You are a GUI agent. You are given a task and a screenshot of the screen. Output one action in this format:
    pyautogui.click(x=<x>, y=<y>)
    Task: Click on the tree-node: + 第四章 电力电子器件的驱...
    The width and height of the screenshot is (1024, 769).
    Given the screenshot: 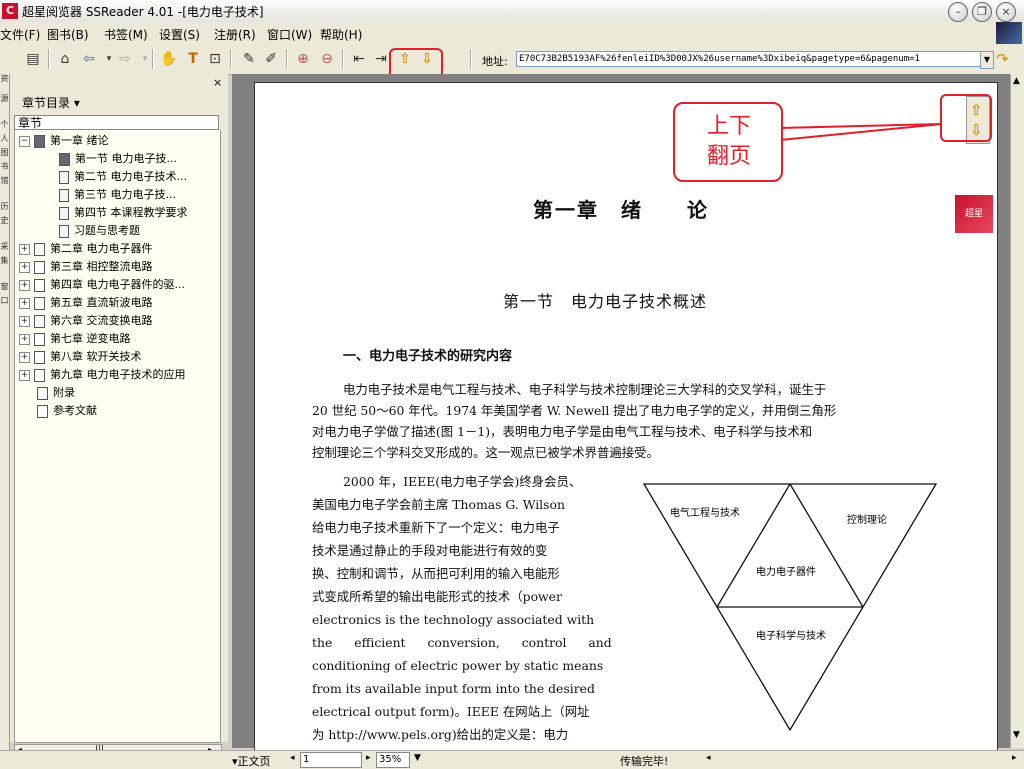 What is the action you would take?
    pyautogui.click(x=102, y=285)
    